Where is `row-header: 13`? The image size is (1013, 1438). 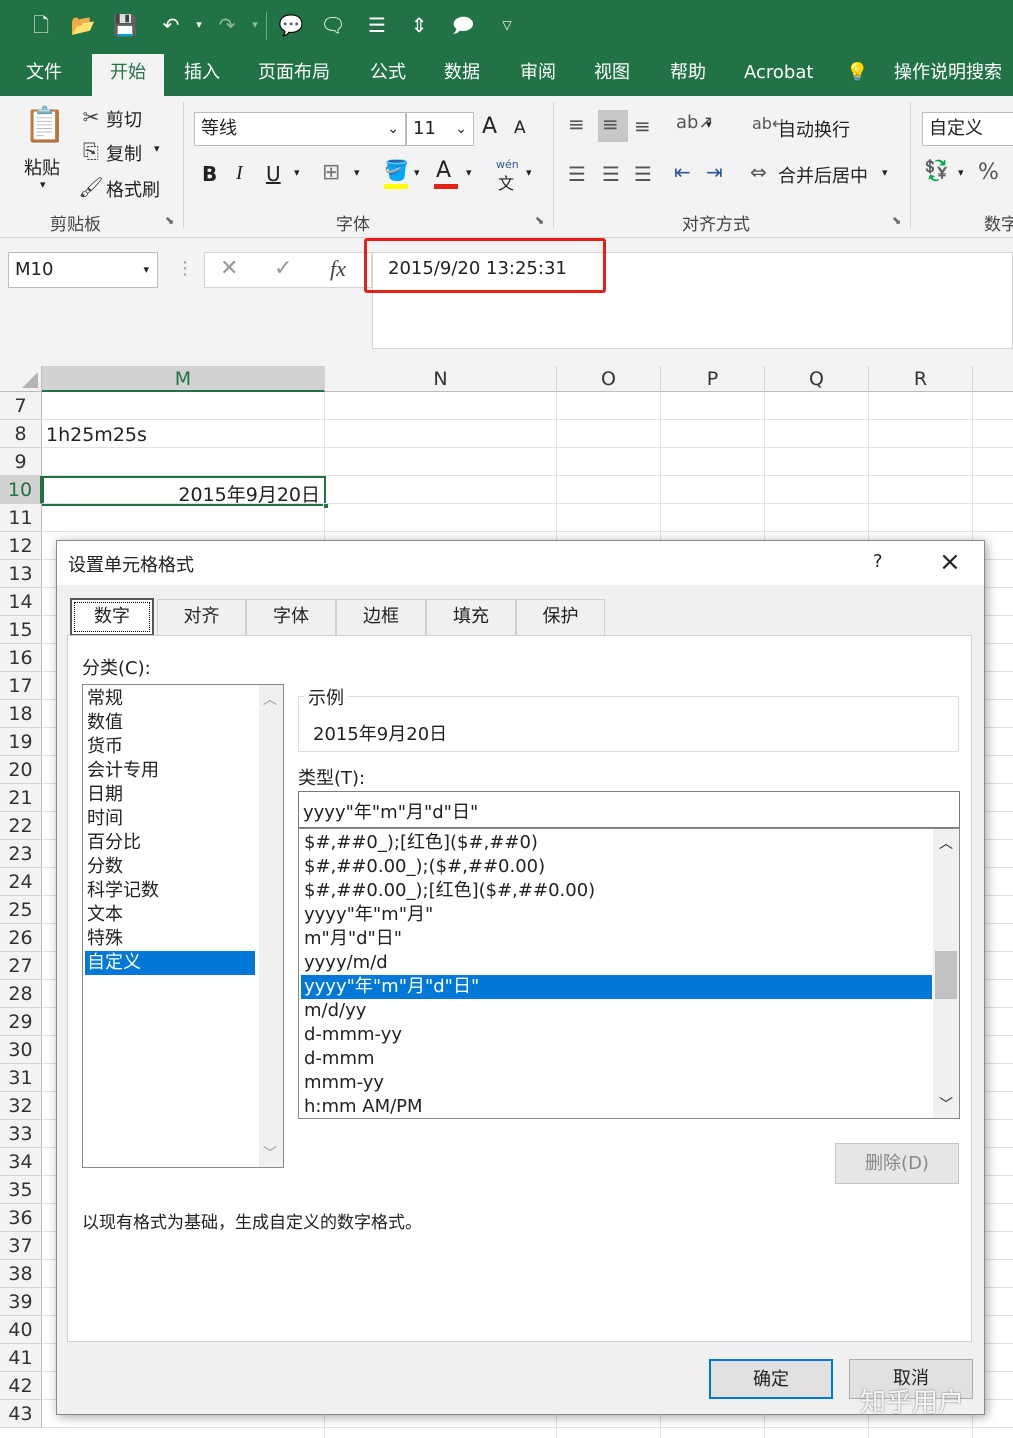 row-header: 13 is located at coordinates (21, 574).